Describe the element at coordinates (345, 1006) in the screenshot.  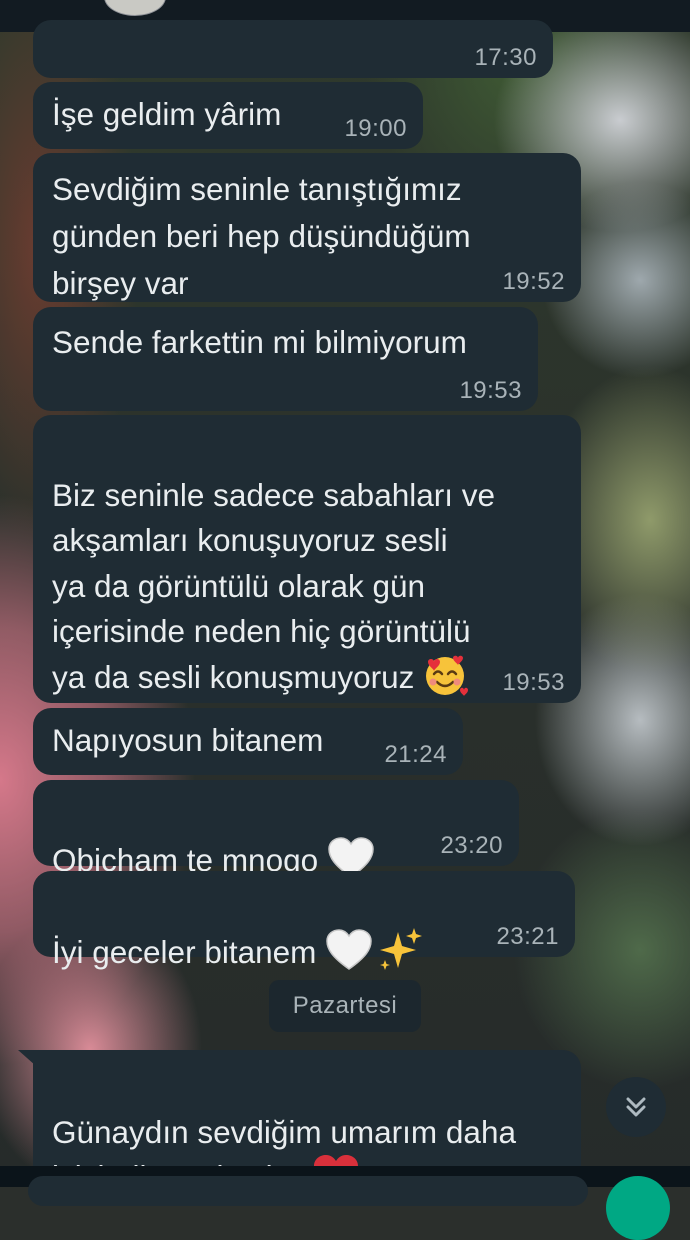
I see `date-separator: Pazartesi` at that location.